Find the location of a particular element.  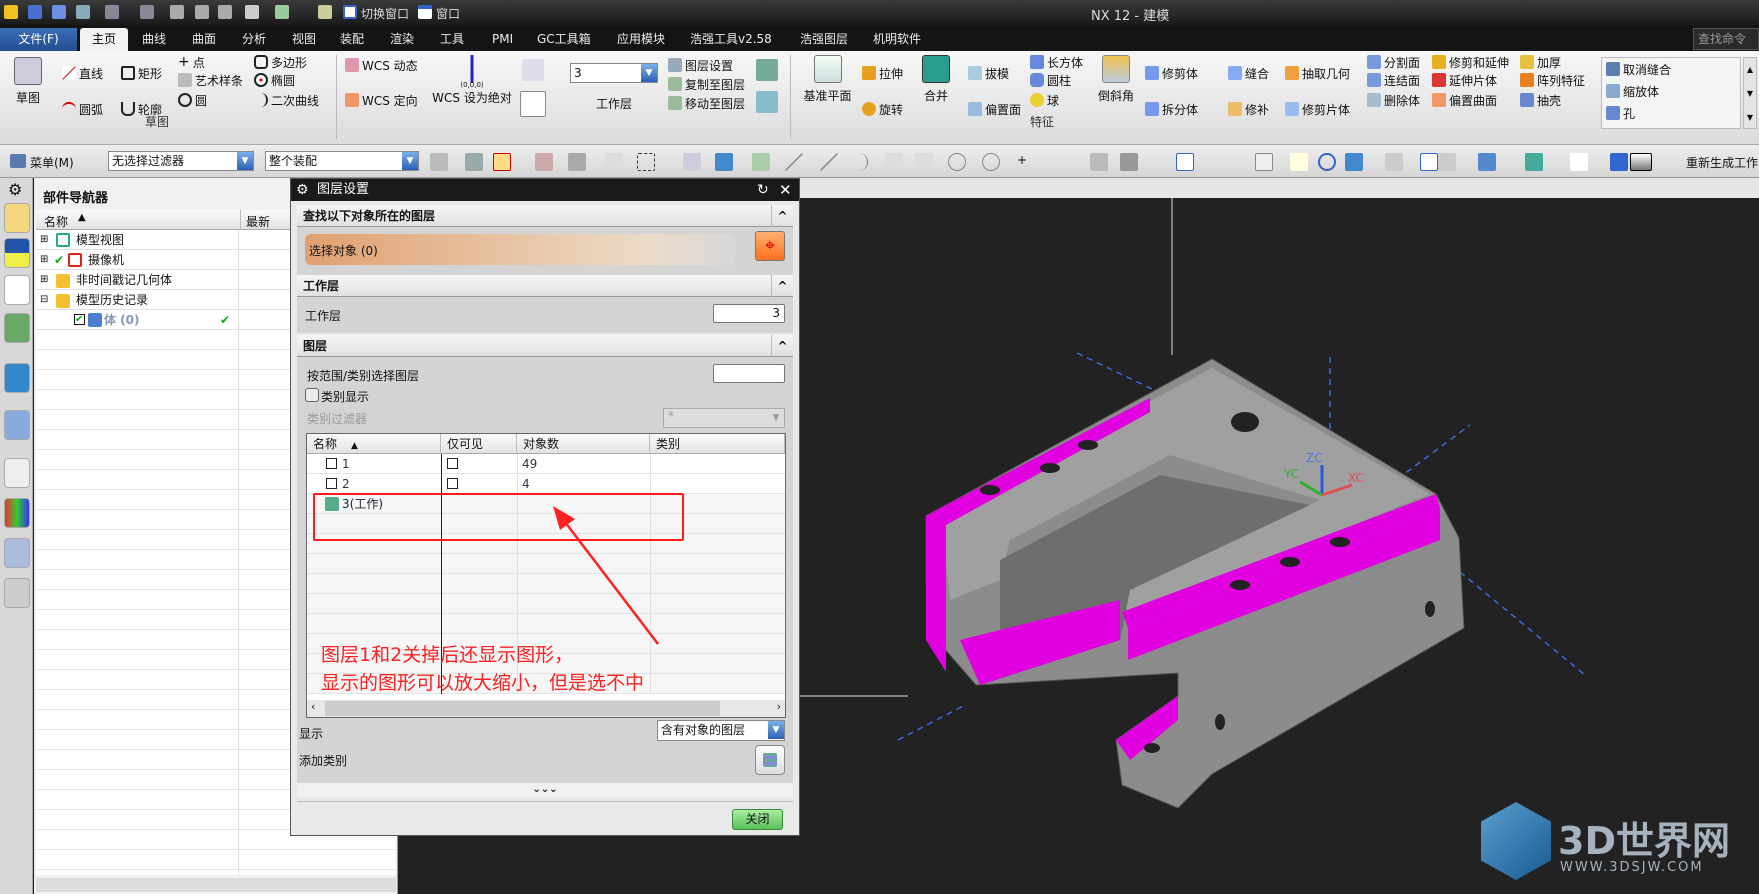

dialog-title-bar: ⚙ 图层设置 ↻ ✕ is located at coordinates (545, 190).